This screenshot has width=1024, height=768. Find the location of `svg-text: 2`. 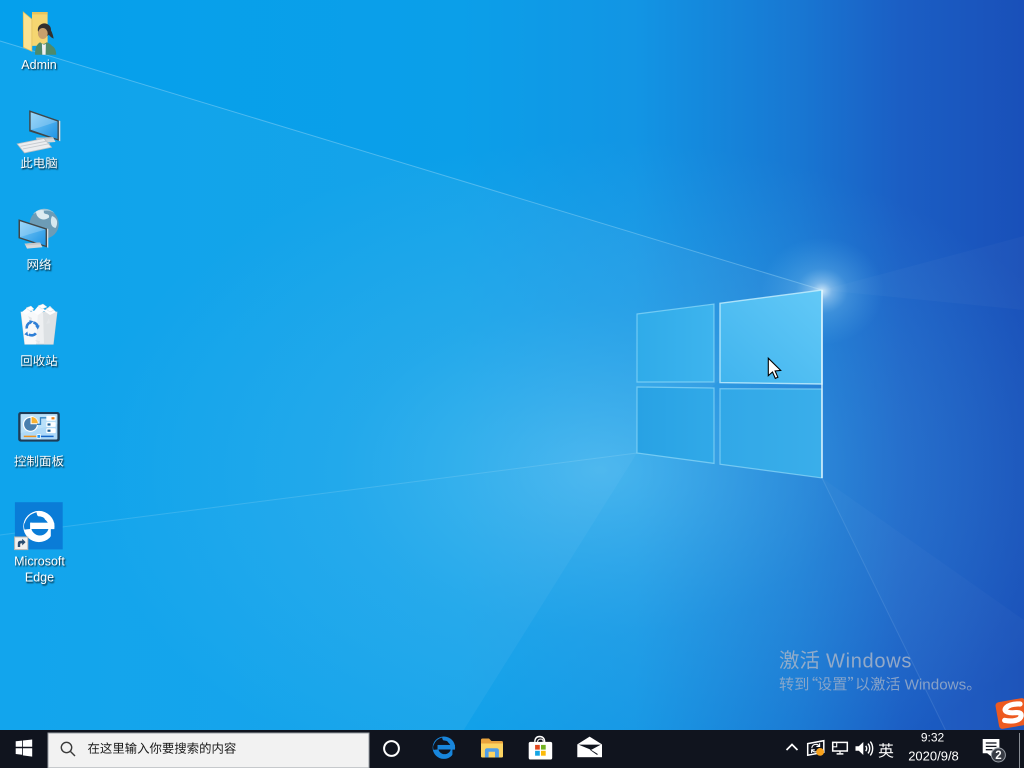

svg-text: 2 is located at coordinates (998, 756).